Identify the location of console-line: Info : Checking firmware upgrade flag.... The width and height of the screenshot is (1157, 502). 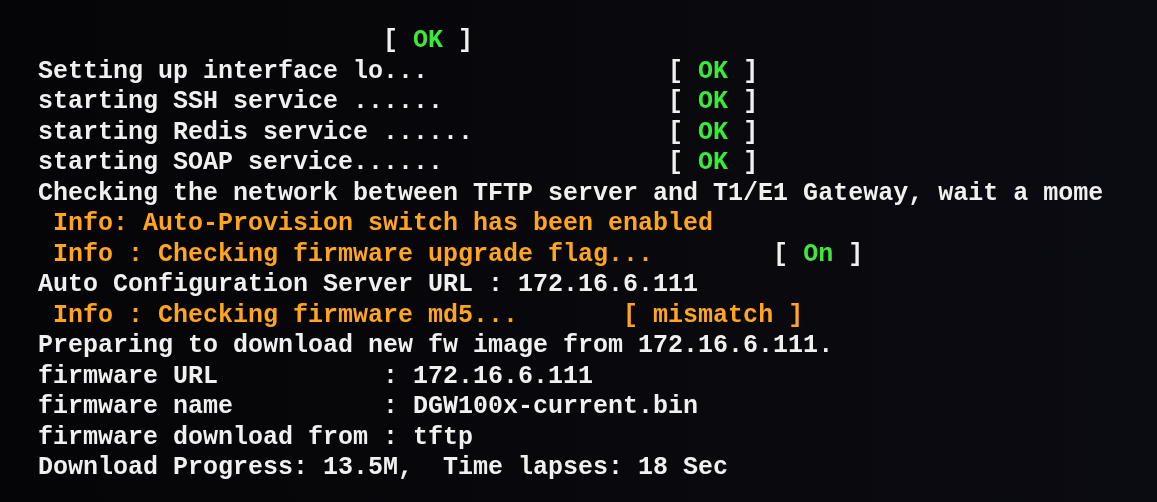
(353, 254).